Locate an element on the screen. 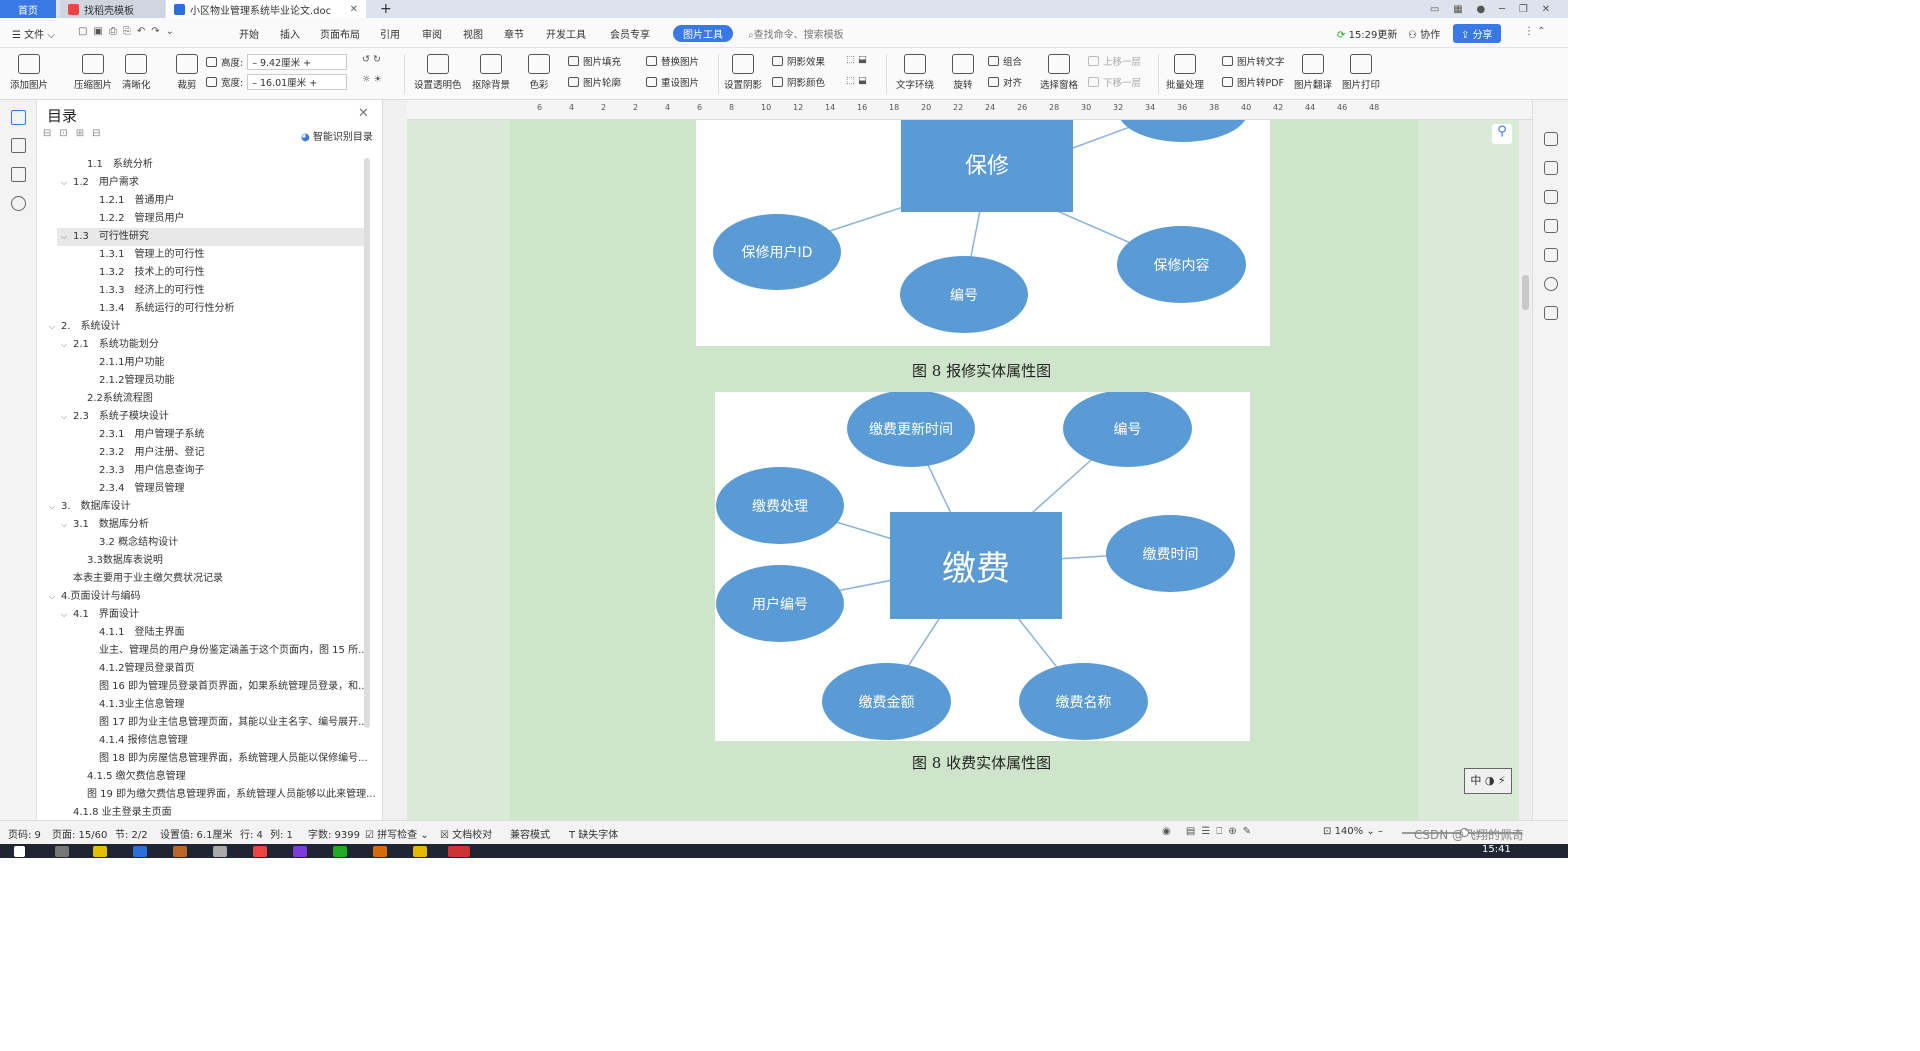  menu-item-picture-tools: 图片工具 is located at coordinates (703, 33).